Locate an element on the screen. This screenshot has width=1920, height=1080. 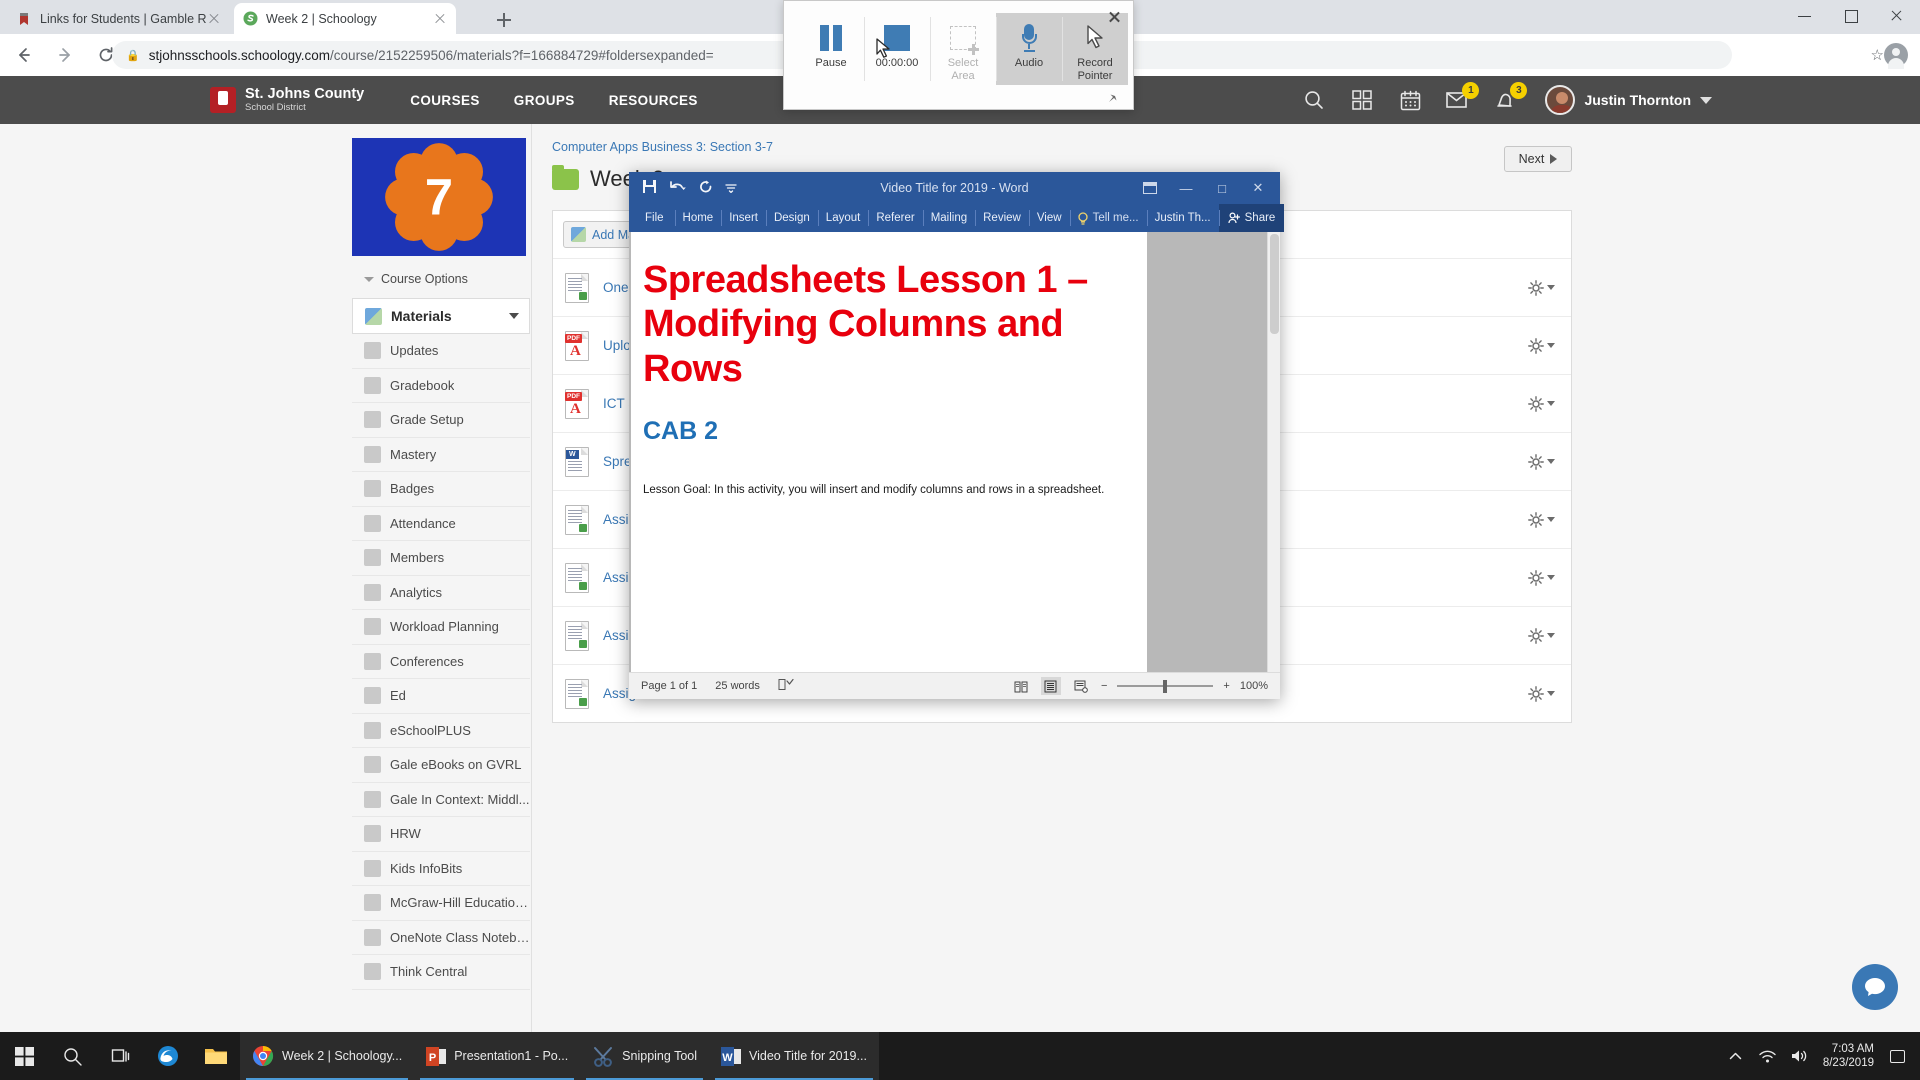
nav-groups: GROUPS is located at coordinates (544, 100).